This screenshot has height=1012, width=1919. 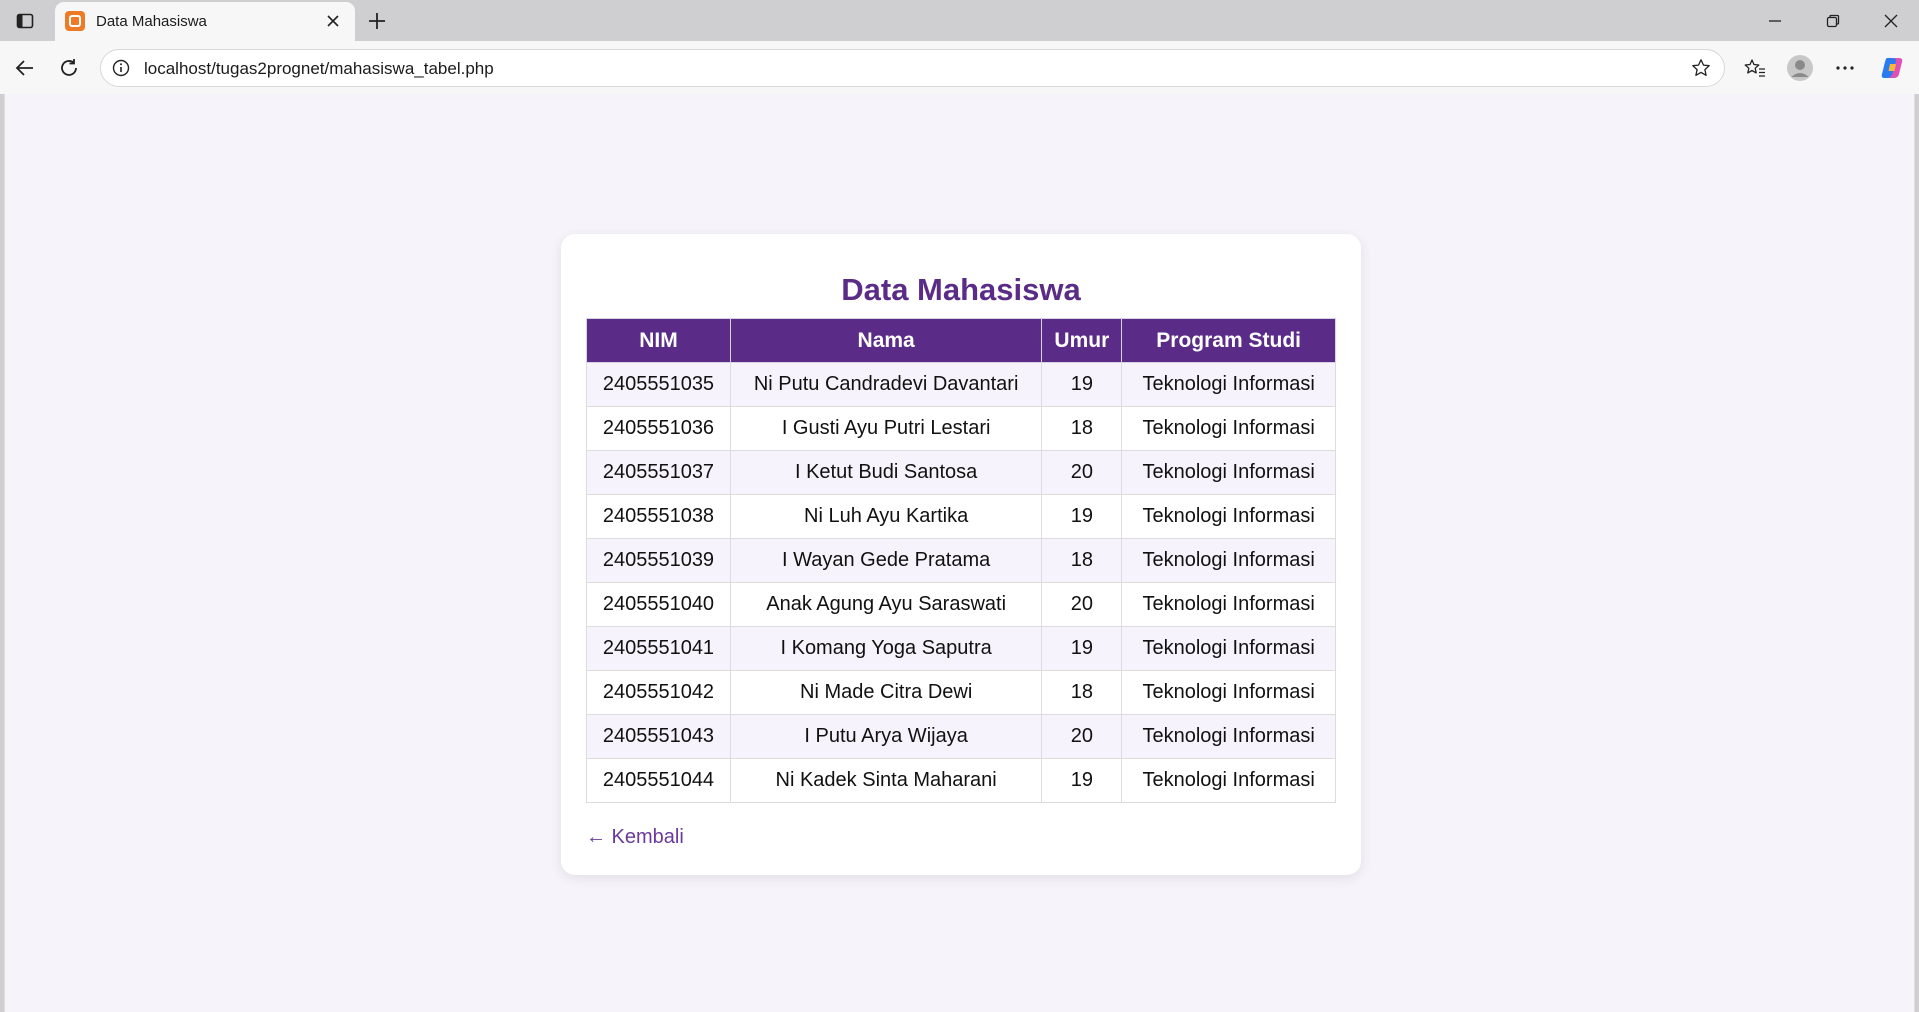 I want to click on favorite-star-icon, so click(x=1701, y=68).